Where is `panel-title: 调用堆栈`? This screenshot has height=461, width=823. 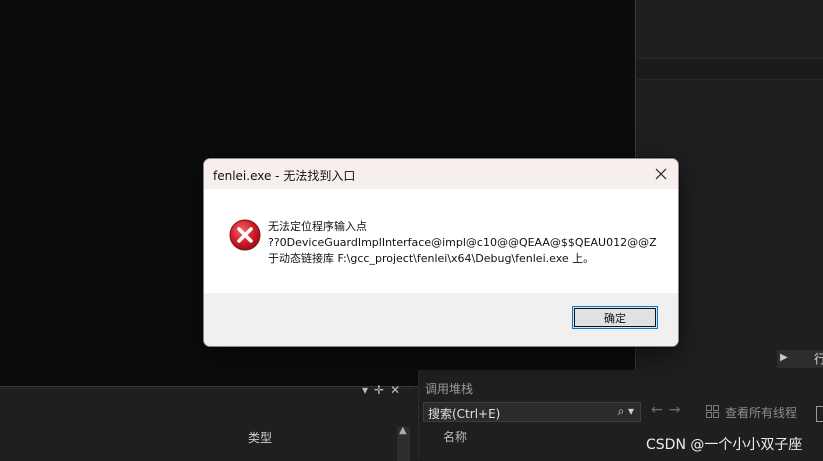 panel-title: 调用堆栈 is located at coordinates (449, 389).